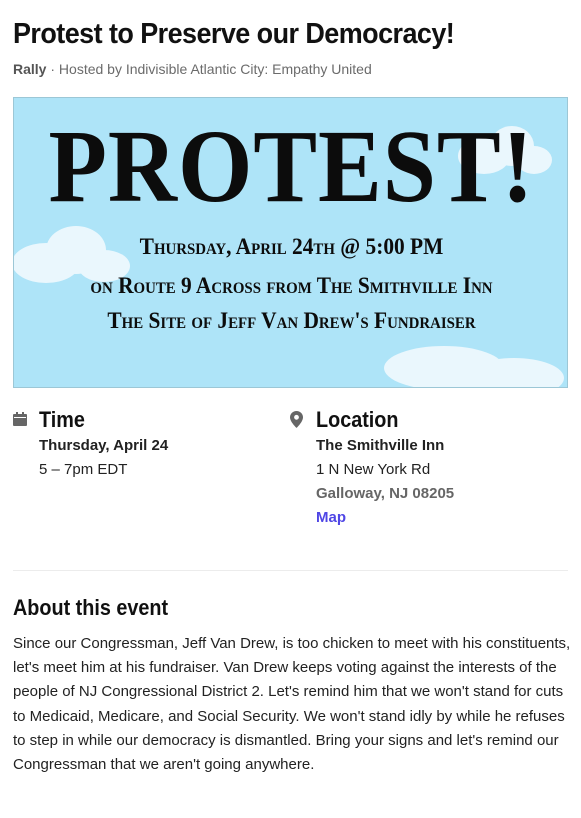 This screenshot has height=818, width=581. Describe the element at coordinates (30, 69) in the screenshot. I see `event-type: Rally` at that location.